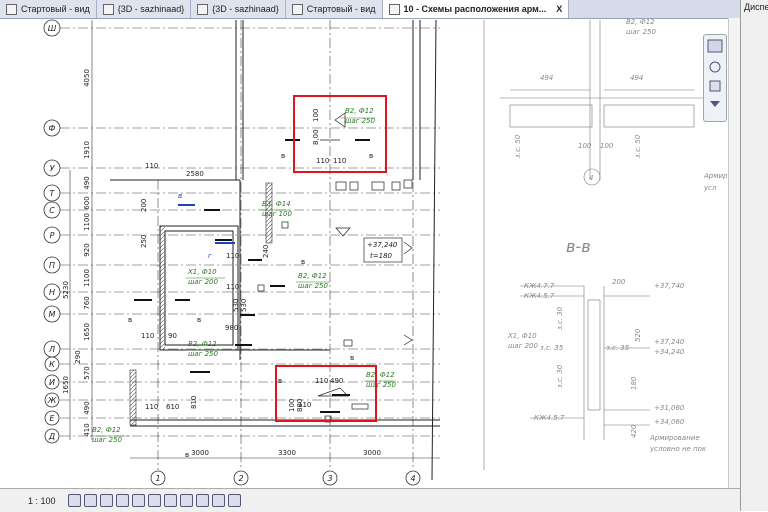 This screenshot has width=768, height=512. What do you see at coordinates (607, 146) in the screenshot?
I see `detail-dim: 100` at bounding box center [607, 146].